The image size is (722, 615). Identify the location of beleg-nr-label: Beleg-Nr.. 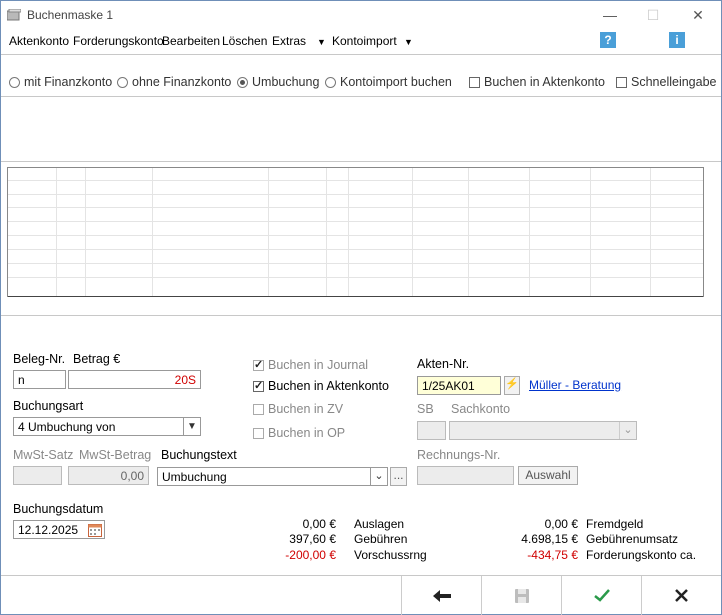
(39, 359).